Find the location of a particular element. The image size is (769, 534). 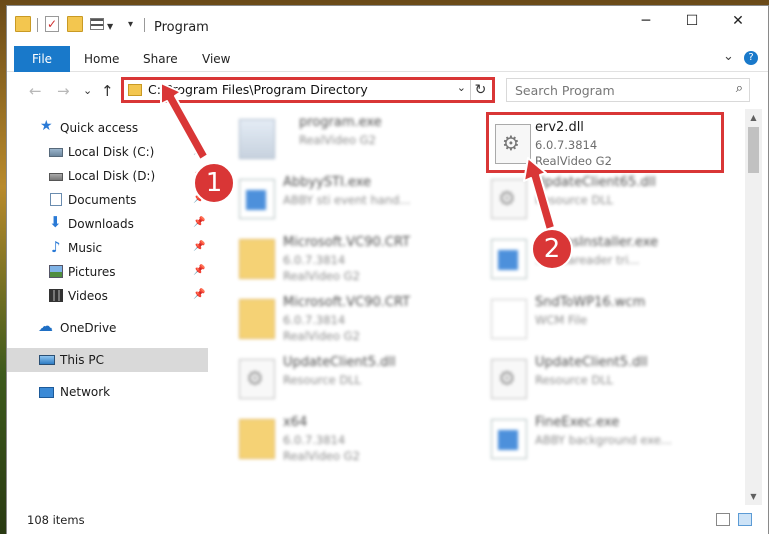

search-icon: ⌕ is located at coordinates (739, 88).